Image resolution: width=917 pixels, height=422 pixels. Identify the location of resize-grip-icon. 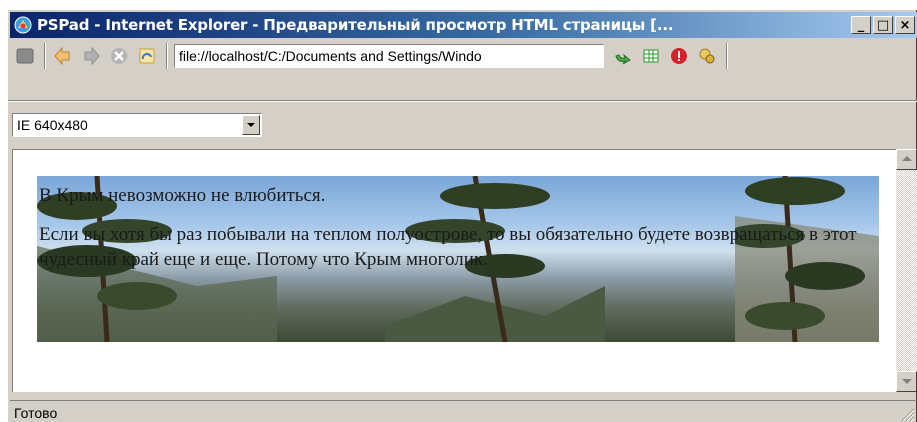
(908, 415).